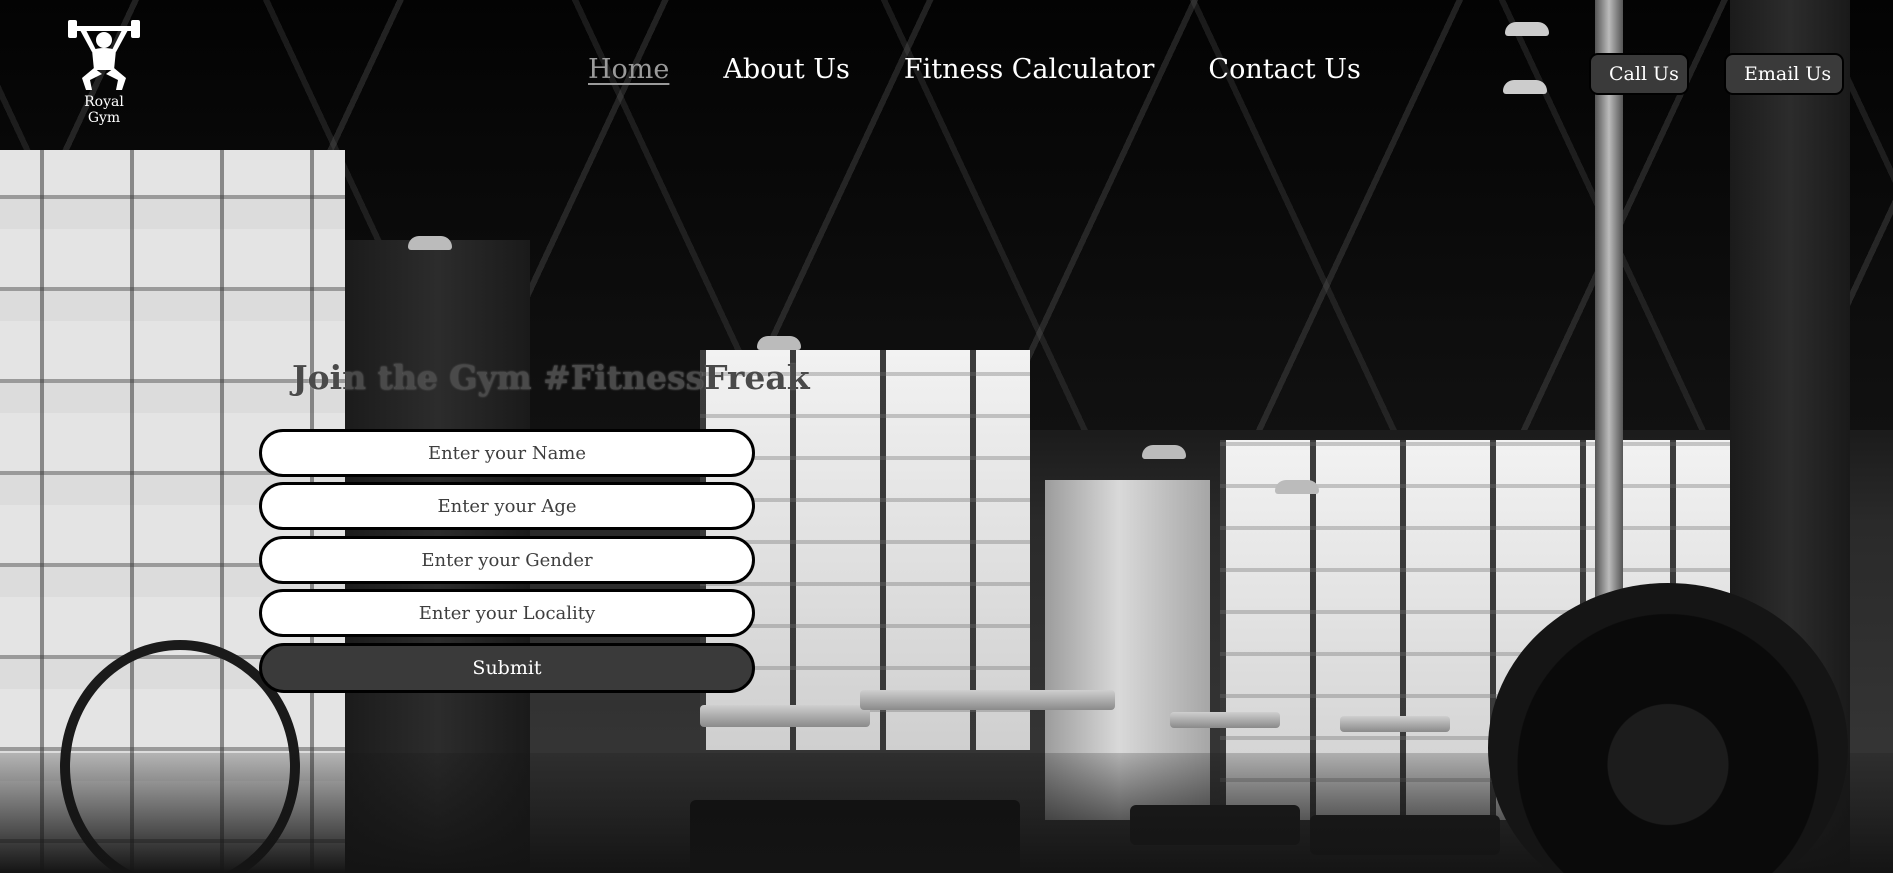  What do you see at coordinates (507, 613) in the screenshot?
I see `locality-input` at bounding box center [507, 613].